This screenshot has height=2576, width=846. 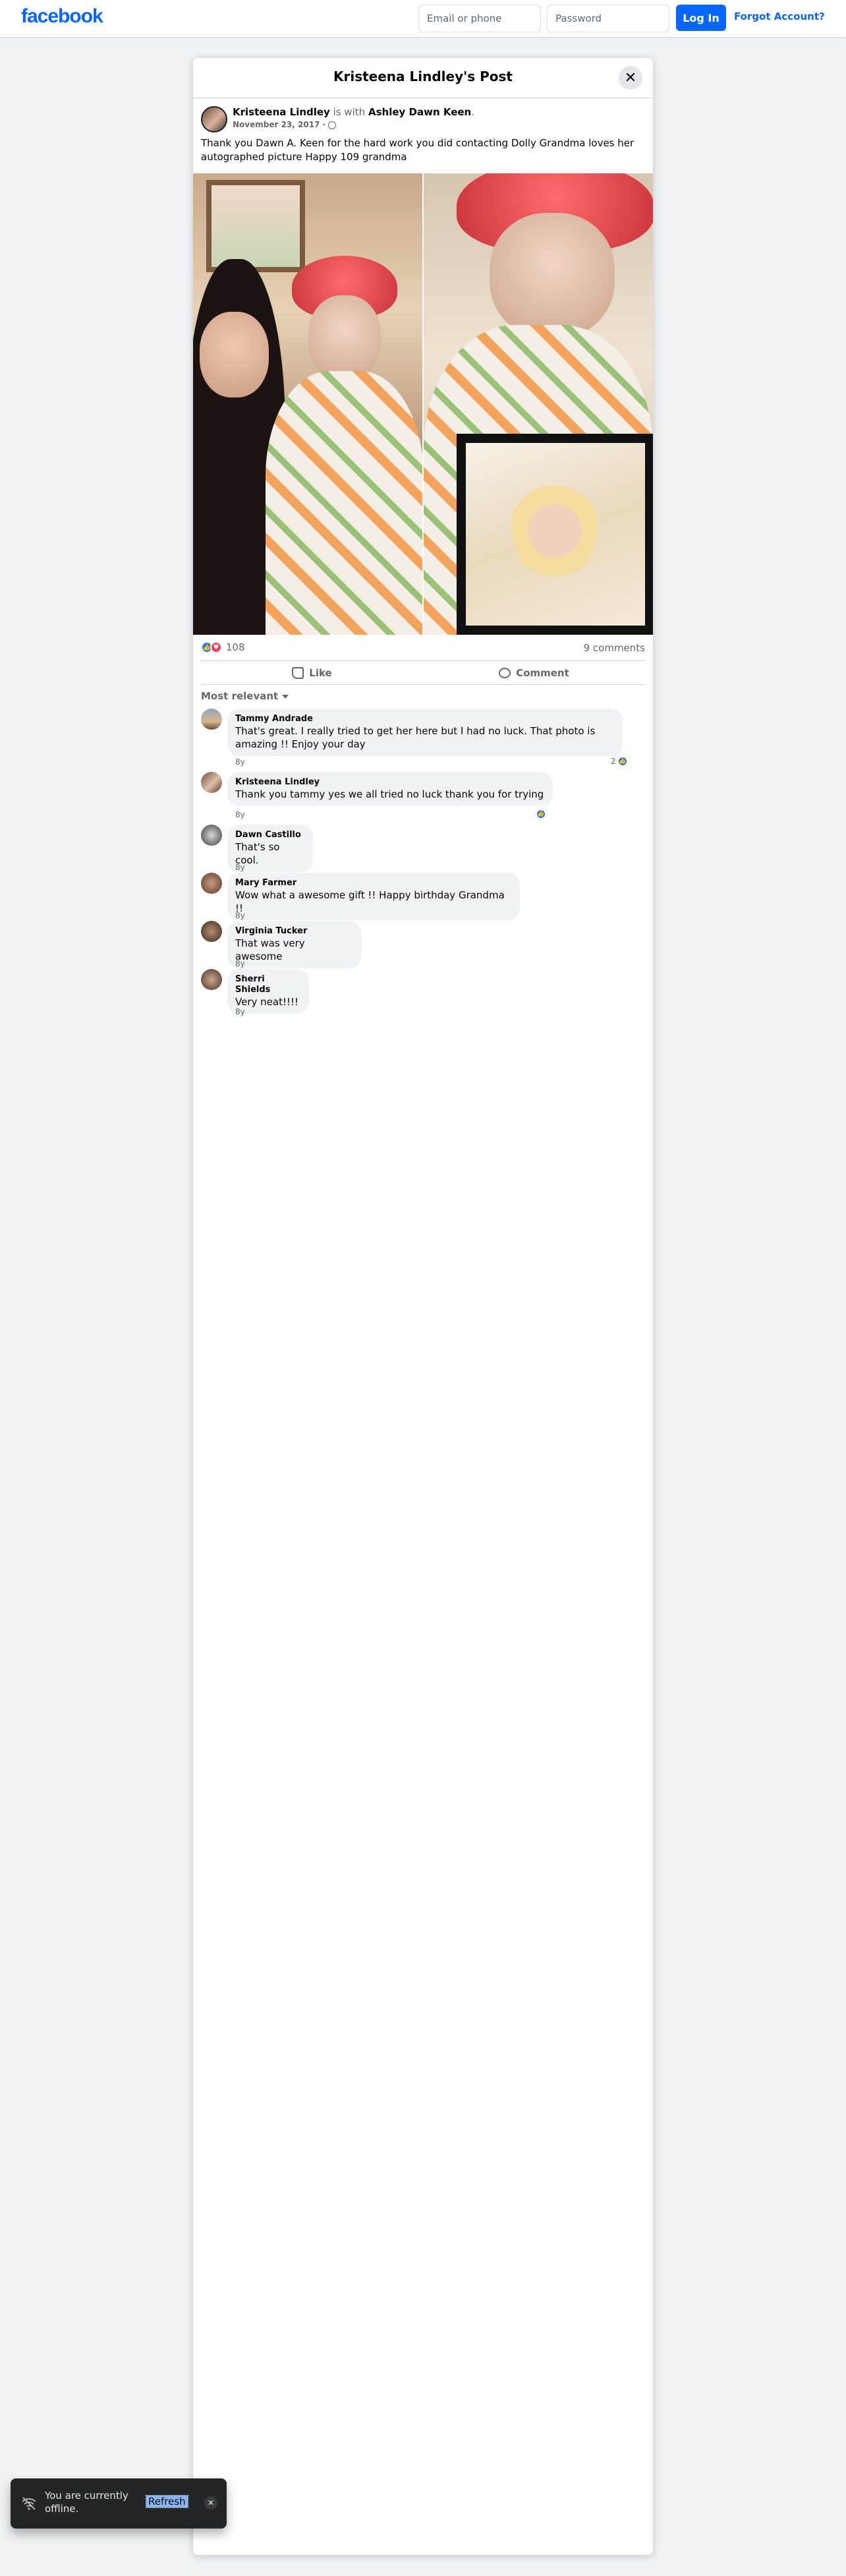 What do you see at coordinates (266, 1002) in the screenshot?
I see `comment-text: Very neat!!!!` at bounding box center [266, 1002].